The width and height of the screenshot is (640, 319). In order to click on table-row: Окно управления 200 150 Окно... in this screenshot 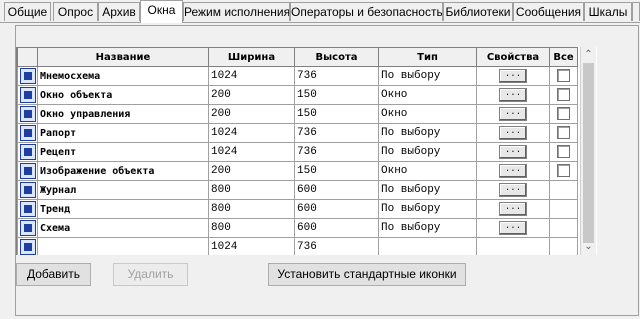, I will do `click(297, 114)`.